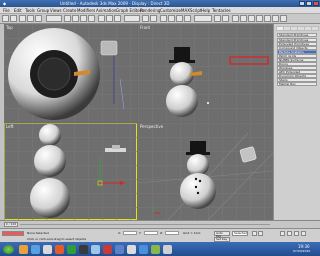  I want to click on menu-modifiers: Modifiers, so click(86, 10).